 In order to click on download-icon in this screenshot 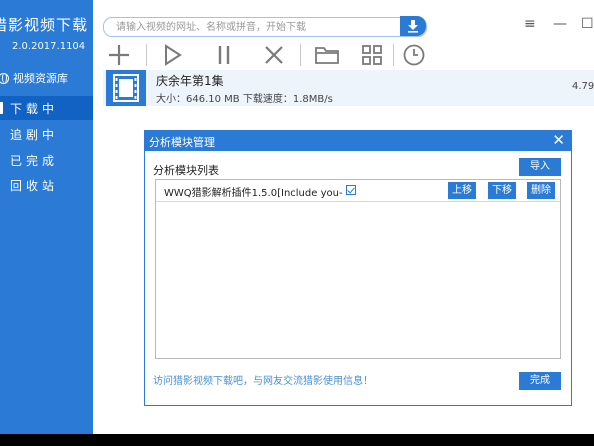, I will do `click(413, 26)`.